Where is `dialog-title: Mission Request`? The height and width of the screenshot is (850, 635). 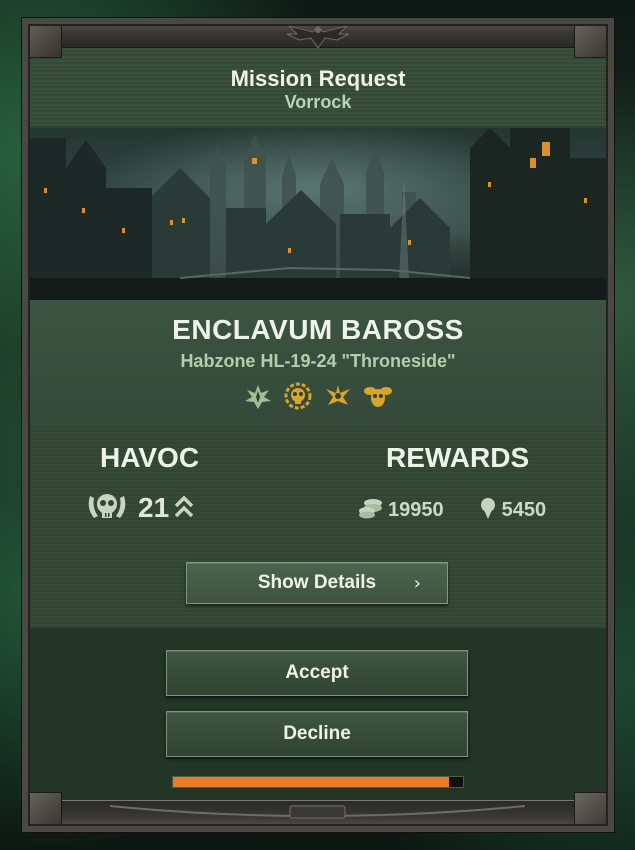 dialog-title: Mission Request is located at coordinates (318, 78).